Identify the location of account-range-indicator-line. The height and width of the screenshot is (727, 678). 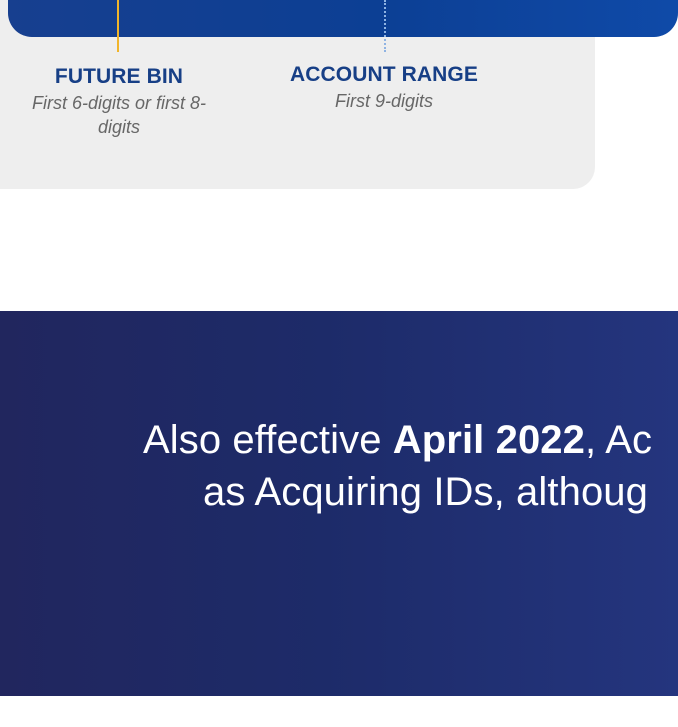
(385, 26).